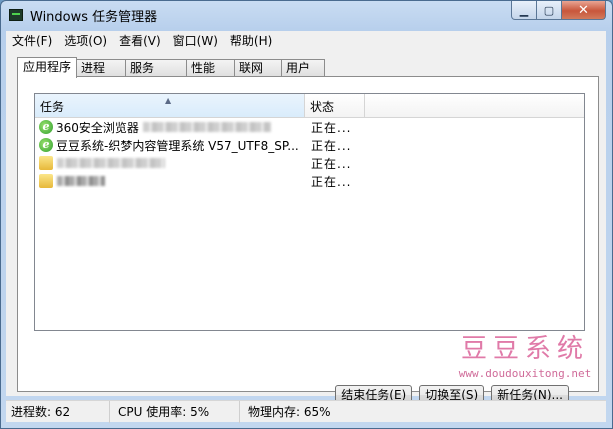 This screenshot has height=429, width=613. I want to click on cpu-usage: CPU 使用率: 5%, so click(175, 411).